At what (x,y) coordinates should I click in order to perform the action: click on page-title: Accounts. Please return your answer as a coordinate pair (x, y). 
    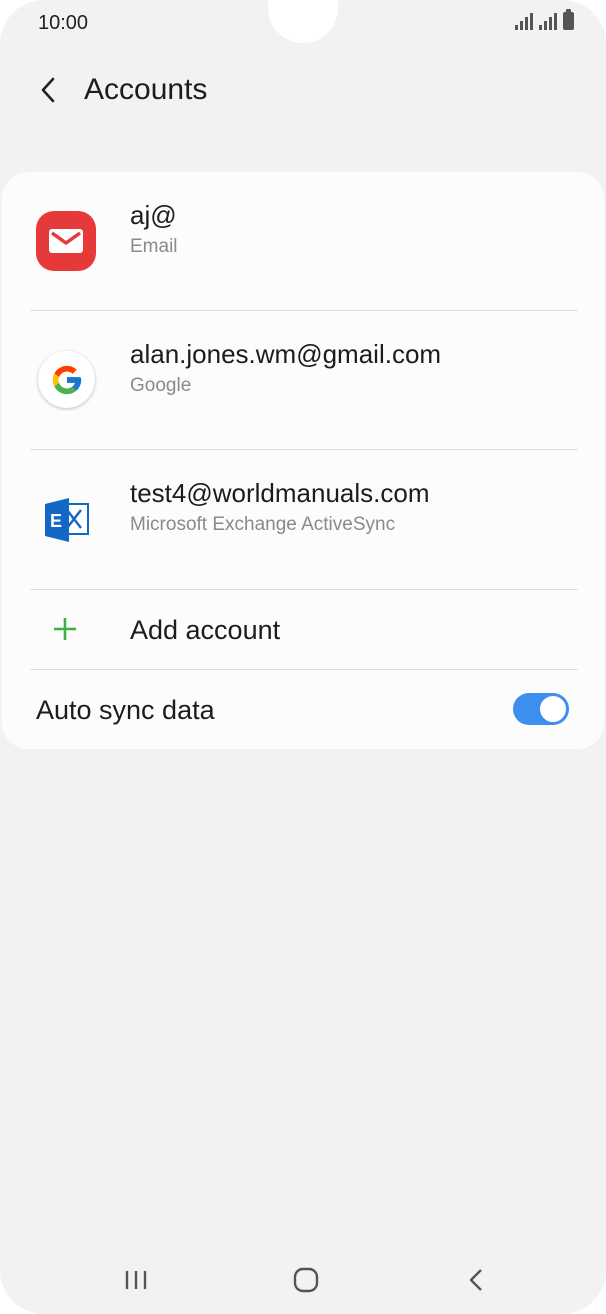
    Looking at the image, I should click on (146, 89).